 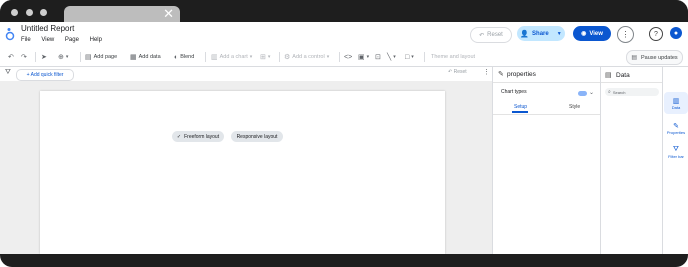 I want to click on browser-tab: ✕, so click(x=122, y=14).